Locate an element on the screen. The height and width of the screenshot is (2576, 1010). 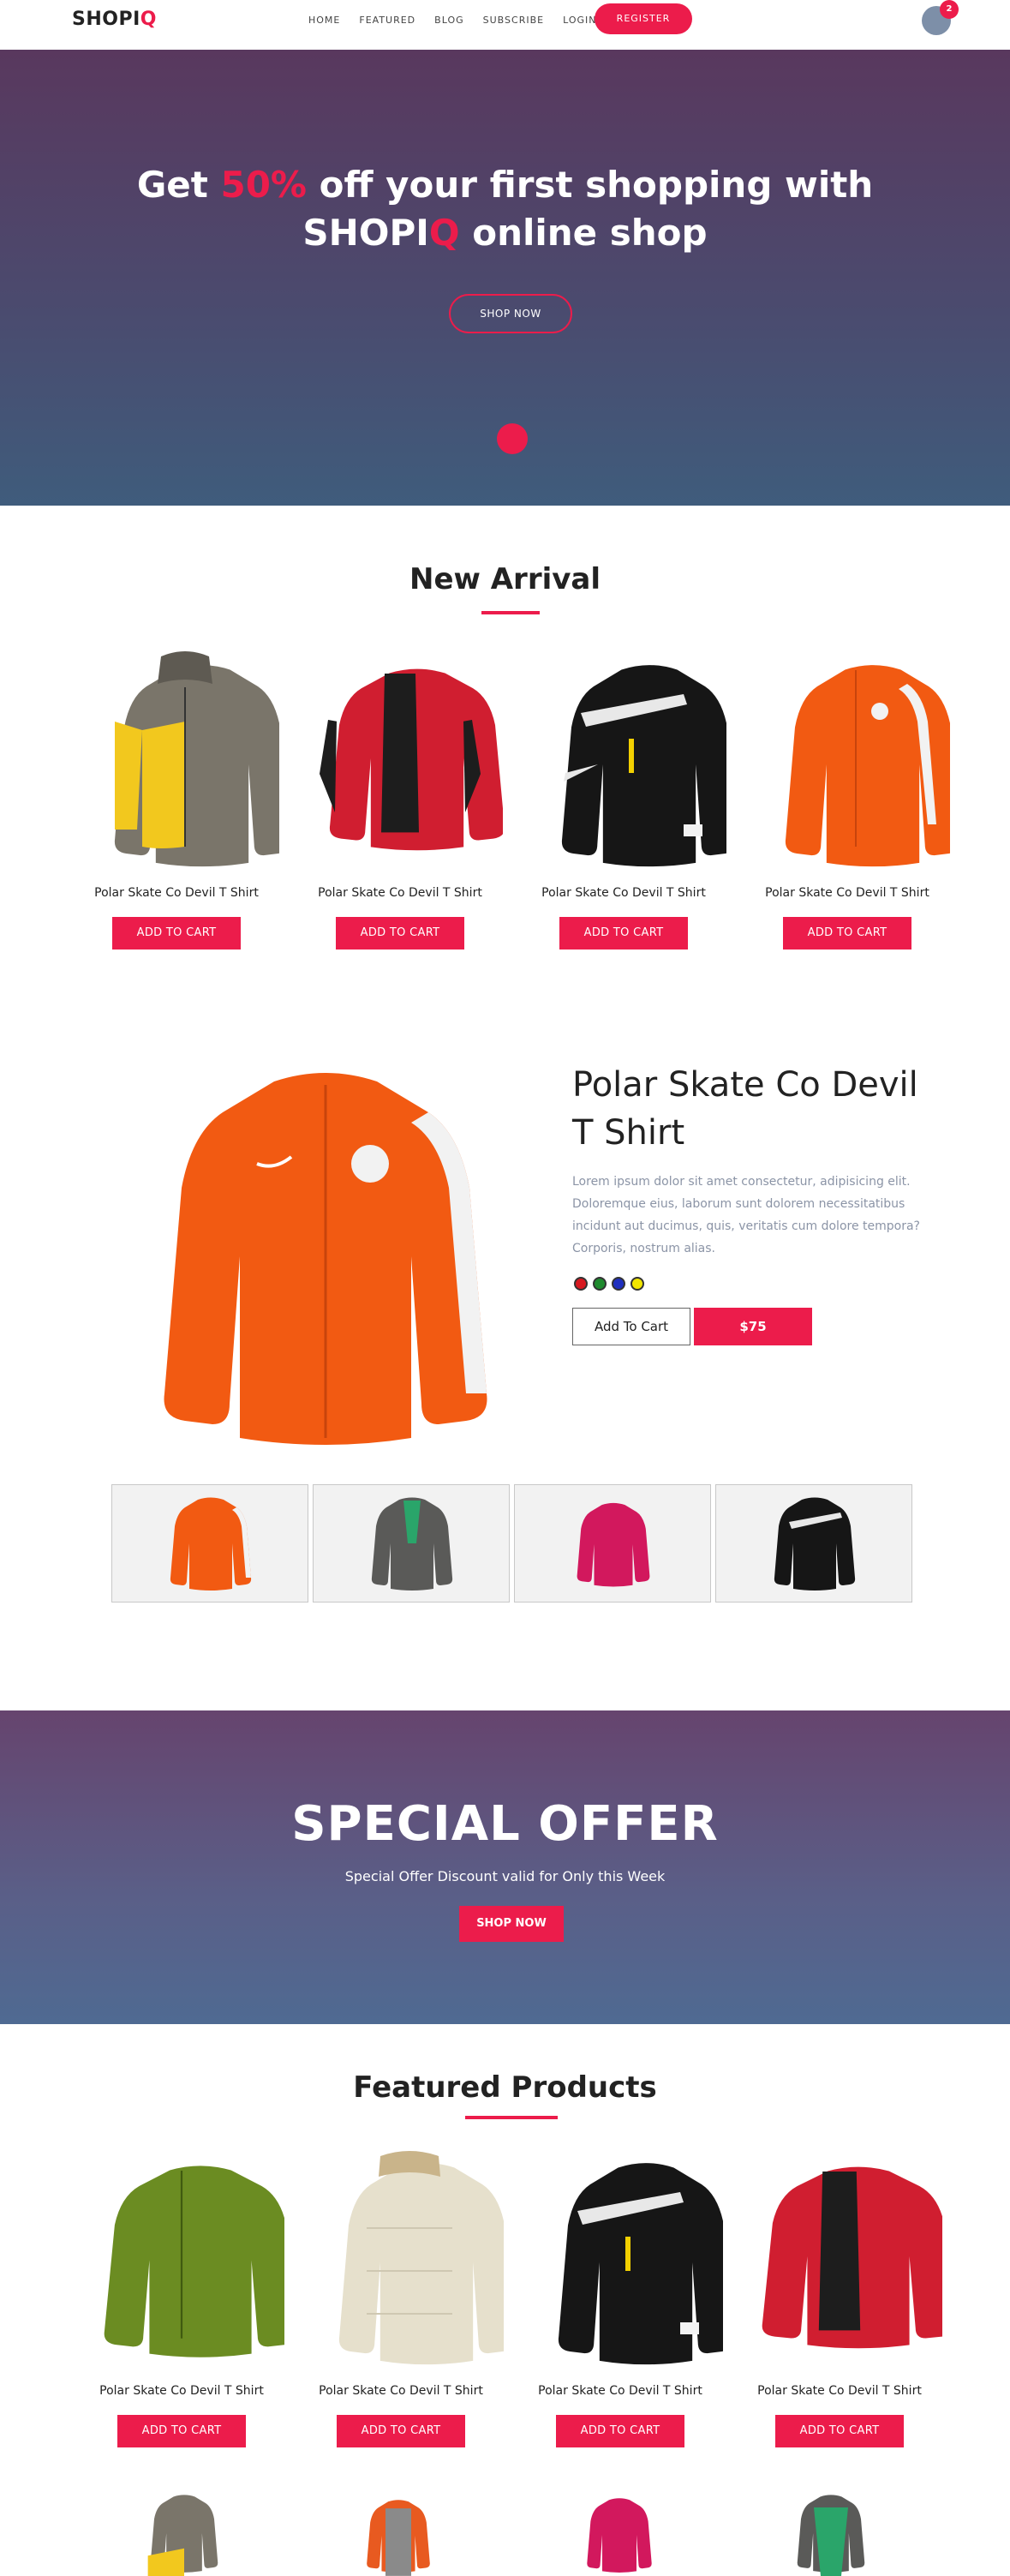
new-arrival-title: New Arrival is located at coordinates (505, 579).